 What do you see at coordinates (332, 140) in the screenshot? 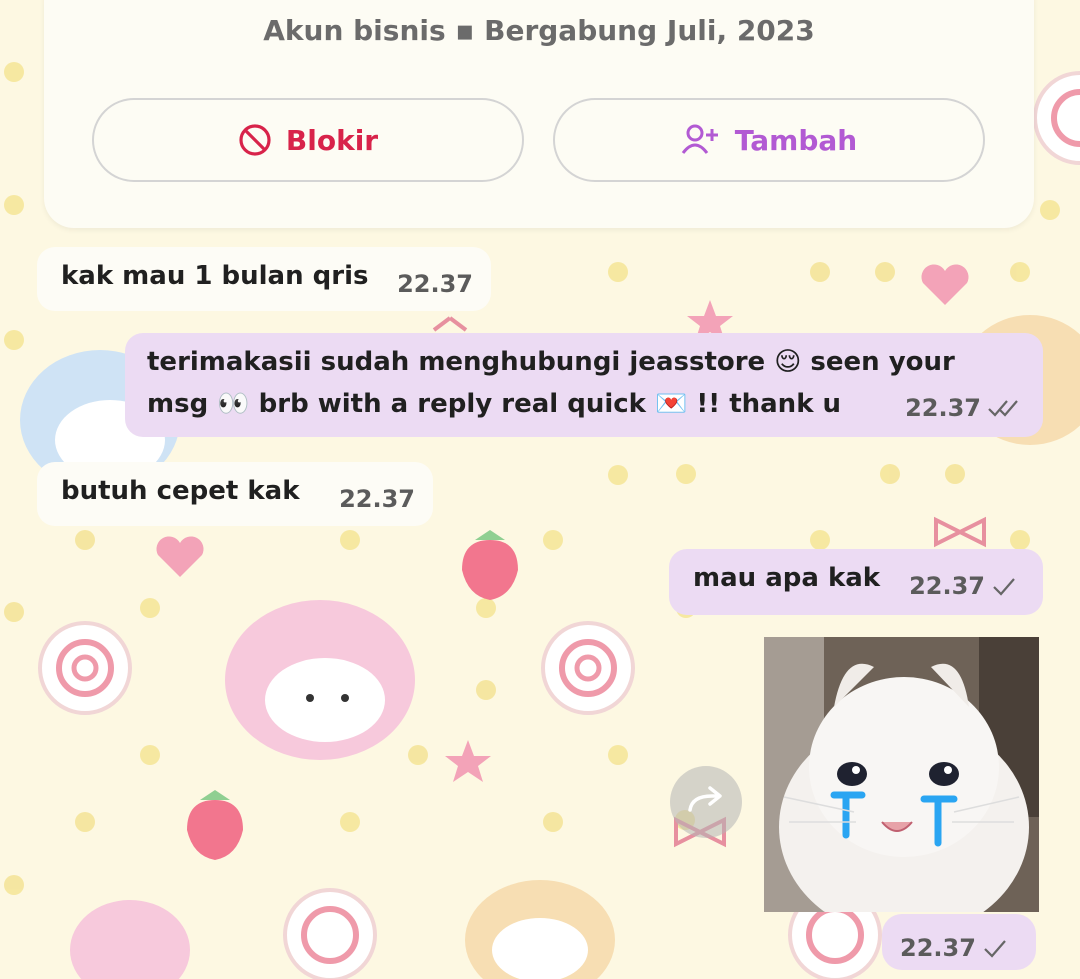
I see `block-button-label: Blokir` at bounding box center [332, 140].